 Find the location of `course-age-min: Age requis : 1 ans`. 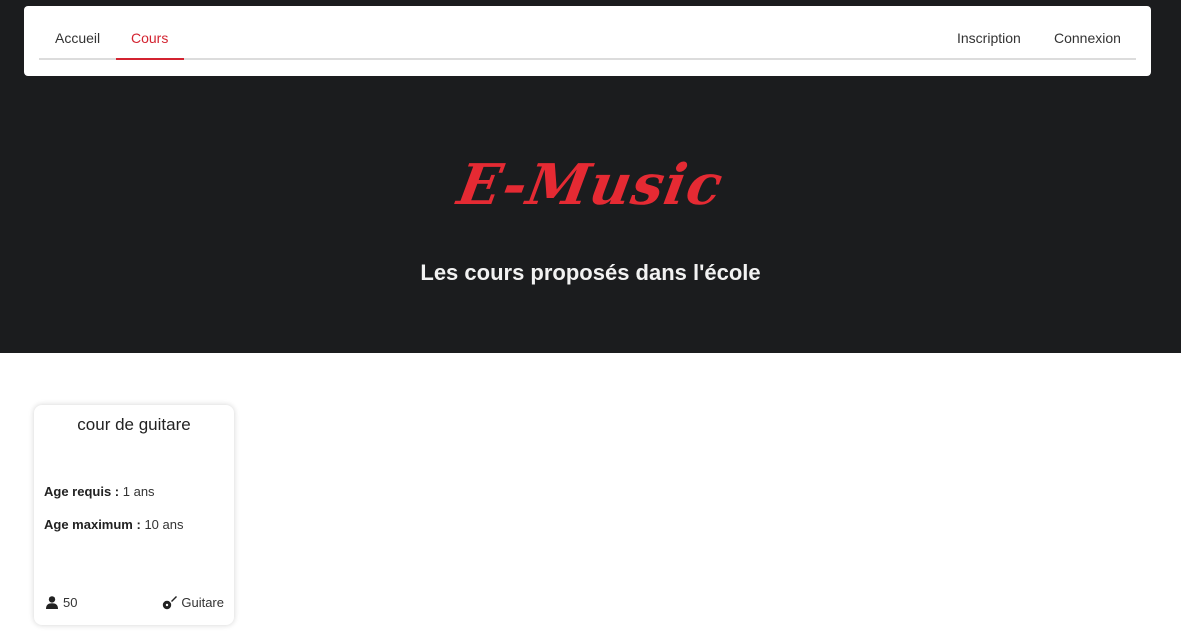

course-age-min: Age requis : 1 ans is located at coordinates (99, 491).